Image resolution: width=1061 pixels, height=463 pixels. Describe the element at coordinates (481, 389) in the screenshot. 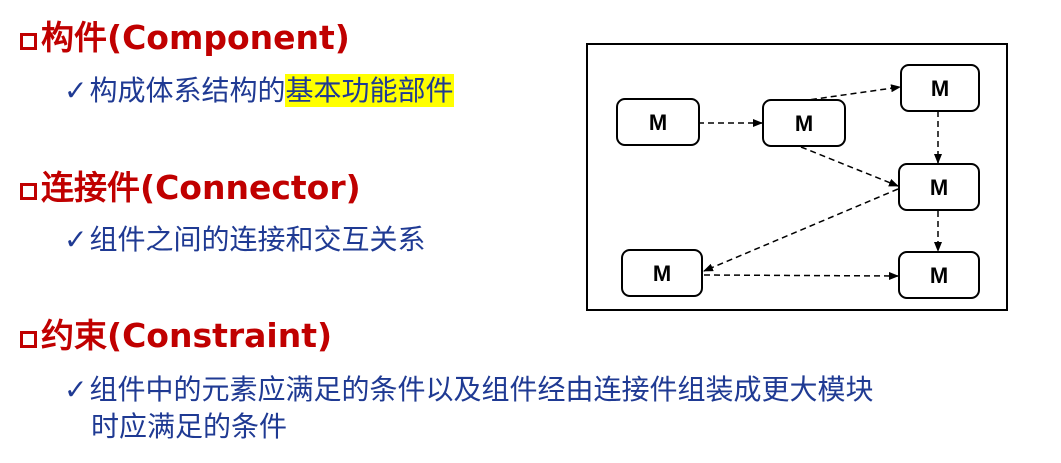

I see `item-constraint-text-line1: 组件中的元素应满足的条件以及组件经由连接件组装成更大模块` at that location.